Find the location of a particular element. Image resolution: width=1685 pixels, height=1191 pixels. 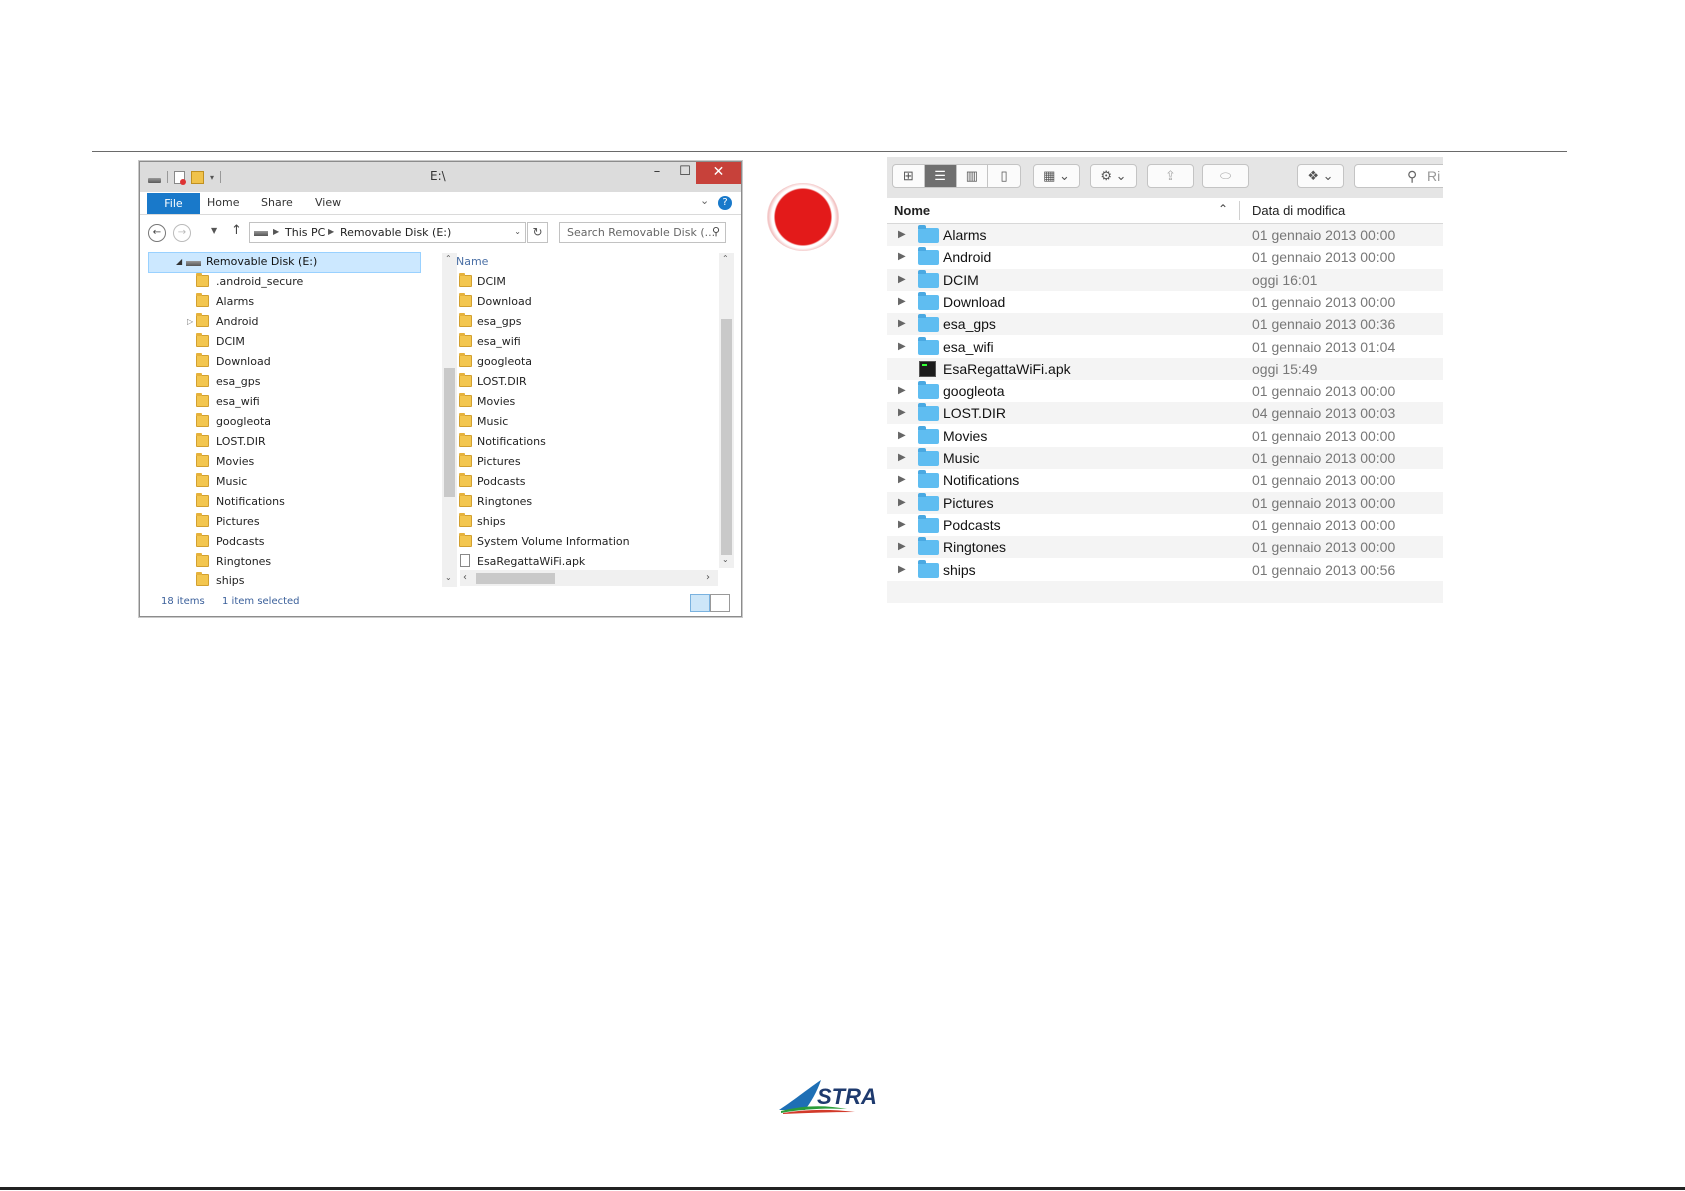

file-list-scrollbar: ⌃ ⌄ is located at coordinates (726, 410).